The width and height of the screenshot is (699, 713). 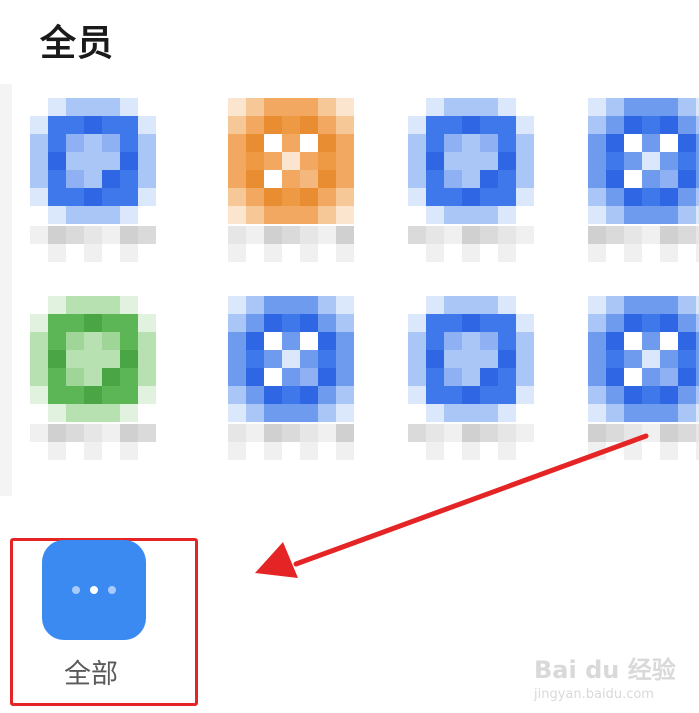 I want to click on all-apps-label: 全部, so click(x=91, y=671).